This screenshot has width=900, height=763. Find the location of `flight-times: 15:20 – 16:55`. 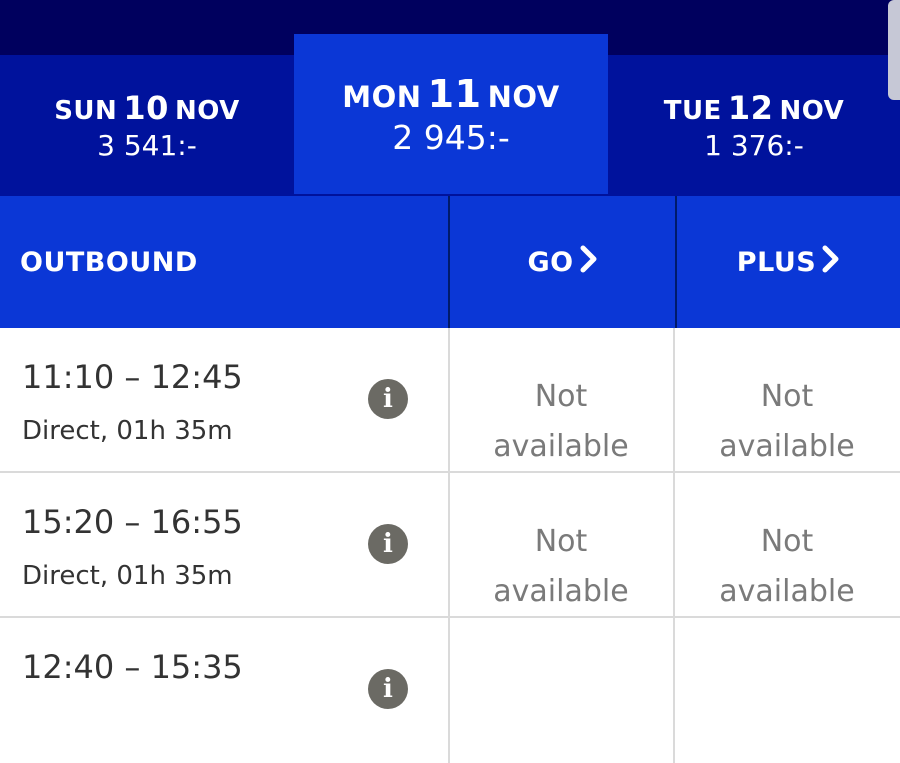

flight-times: 15:20 – 16:55 is located at coordinates (132, 522).